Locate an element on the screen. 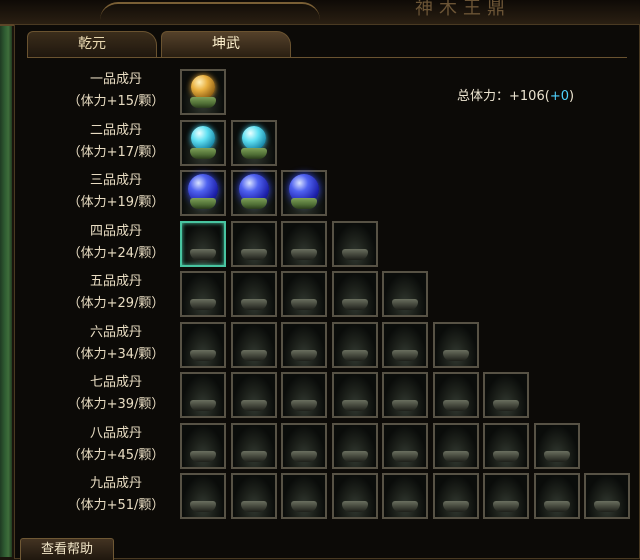  tab-bar: 乾元 坤武 is located at coordinates (159, 44).